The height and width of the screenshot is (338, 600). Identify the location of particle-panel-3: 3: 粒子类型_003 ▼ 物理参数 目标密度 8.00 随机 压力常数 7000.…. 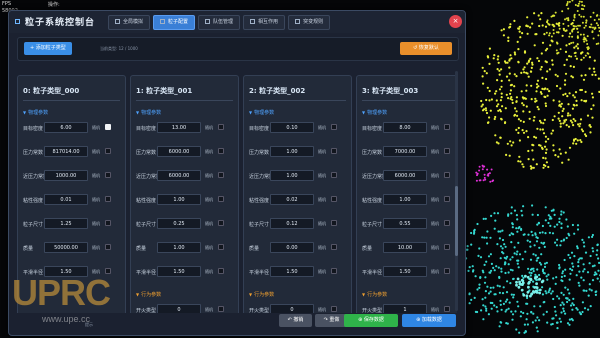
(406, 194).